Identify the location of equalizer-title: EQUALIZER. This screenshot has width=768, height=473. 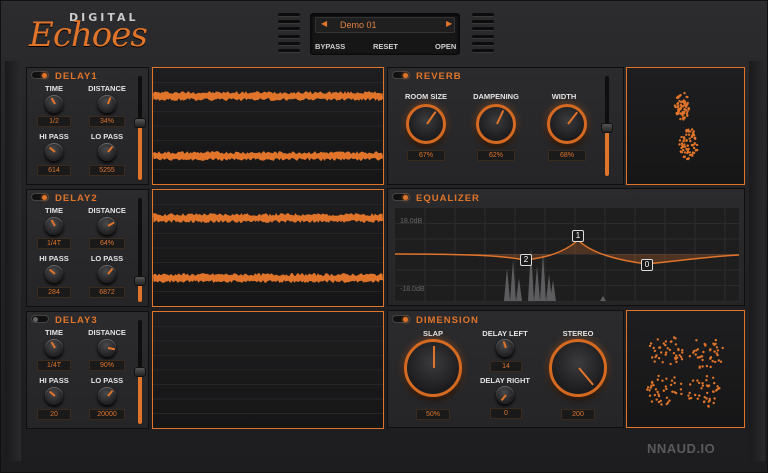
(448, 198).